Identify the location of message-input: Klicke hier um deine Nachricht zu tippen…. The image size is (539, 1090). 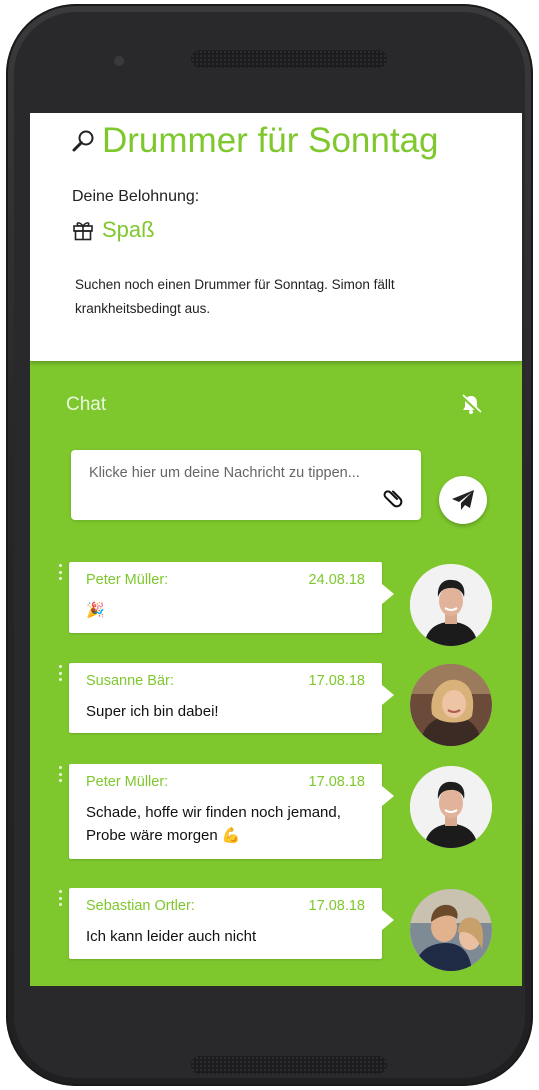
(246, 485).